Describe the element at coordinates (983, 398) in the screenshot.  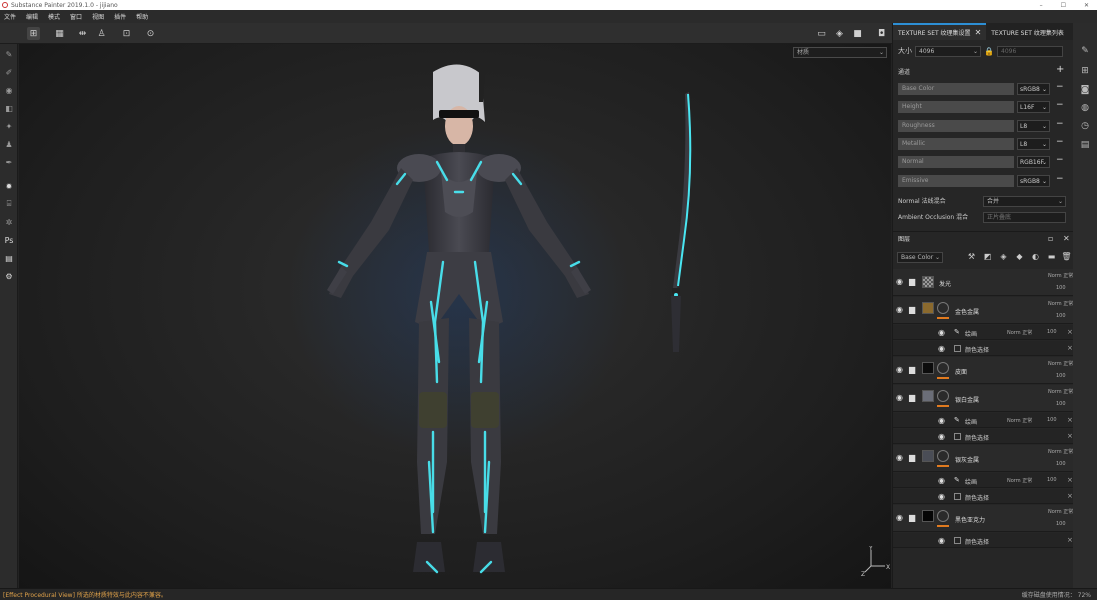
I see `layer-row-silver-metal: ◉ ▆ 银白金属 Norm 正常 100` at that location.